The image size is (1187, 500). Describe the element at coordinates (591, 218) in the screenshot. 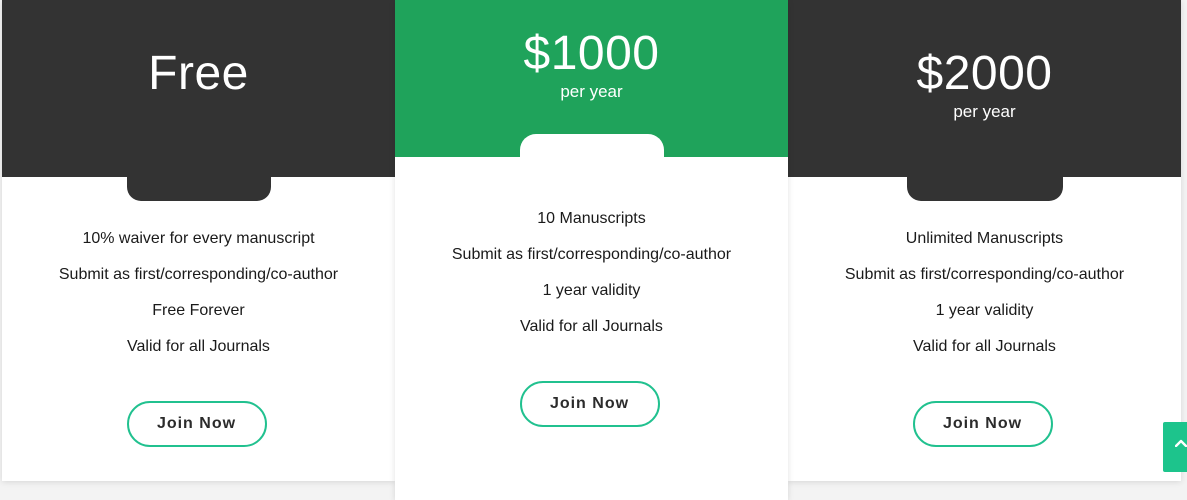

I see `feature-item: 10 Manuscripts` at that location.